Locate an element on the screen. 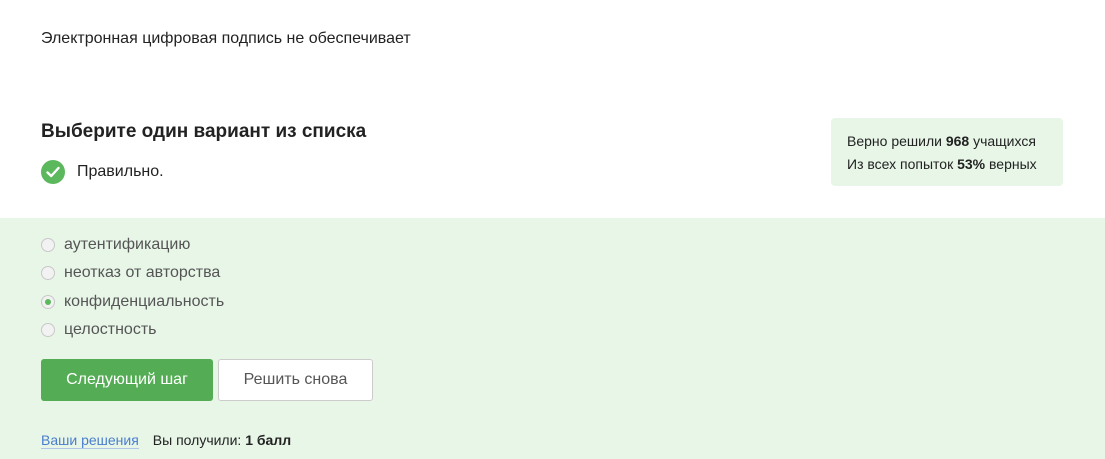 The image size is (1105, 459). next-step-button: Следующий шаг is located at coordinates (127, 380).